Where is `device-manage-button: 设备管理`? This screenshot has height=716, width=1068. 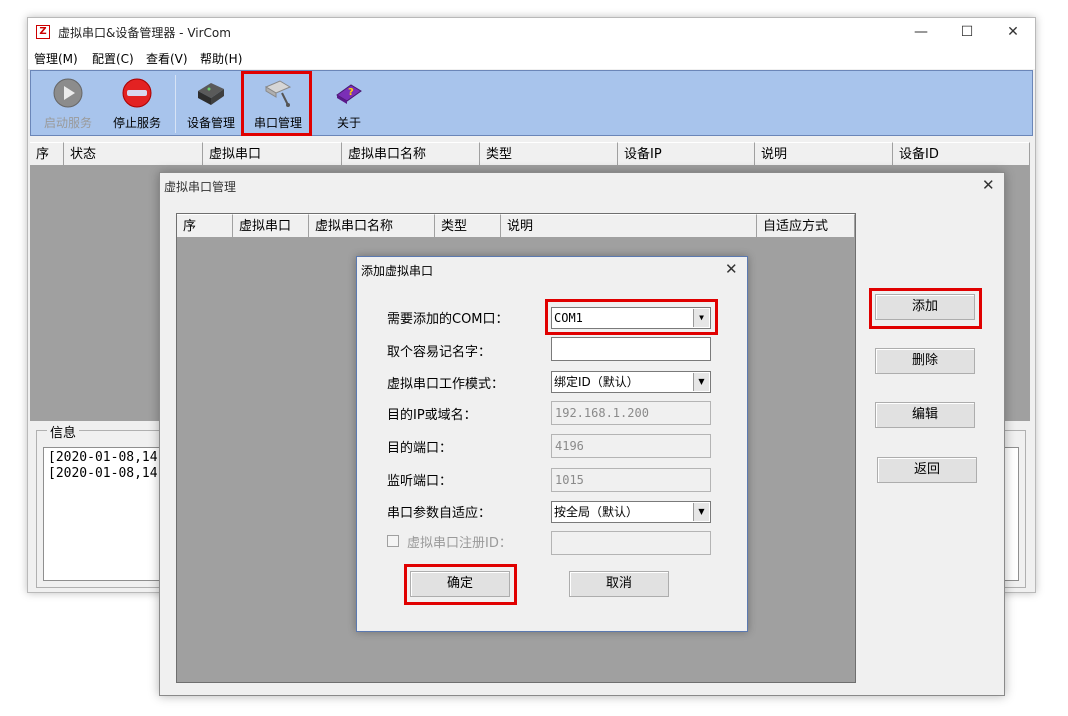
device-manage-button: 设备管理 is located at coordinates (211, 103).